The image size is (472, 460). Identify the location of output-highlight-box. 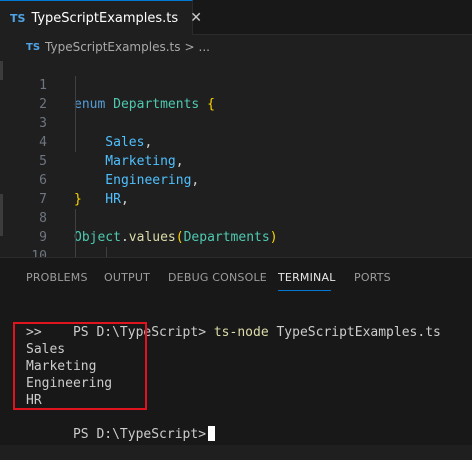
(80, 366).